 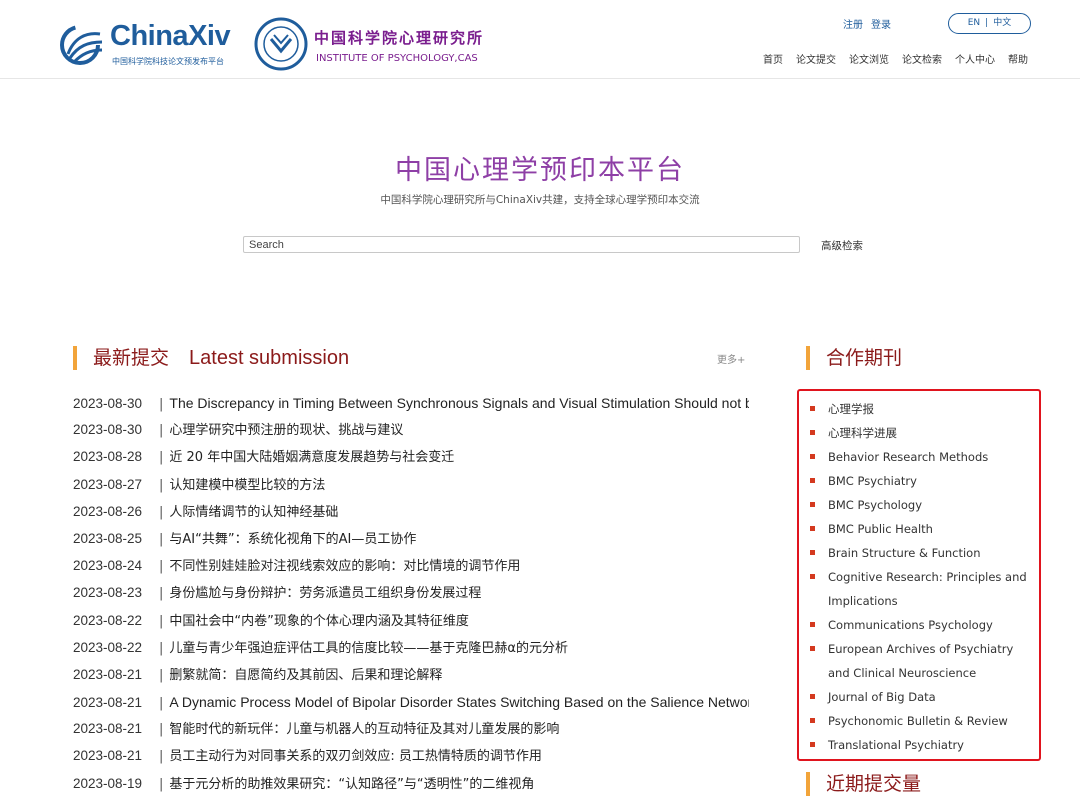 I want to click on submission-title: 身份尴尬与身份辩护：劳务派遣员工组织身份发展过程, so click(x=325, y=593).